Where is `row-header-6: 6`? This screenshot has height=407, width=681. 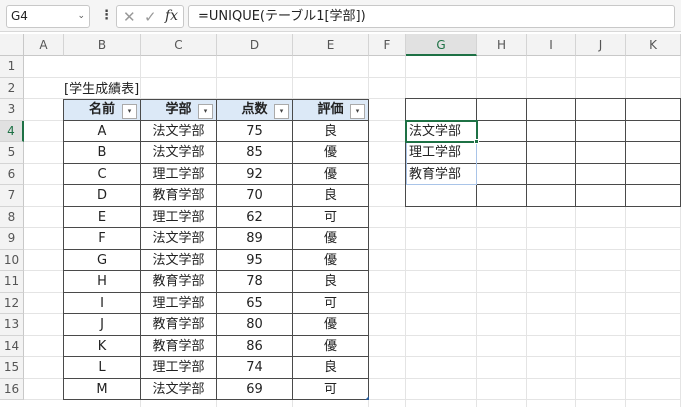 row-header-6: 6 is located at coordinates (12, 174).